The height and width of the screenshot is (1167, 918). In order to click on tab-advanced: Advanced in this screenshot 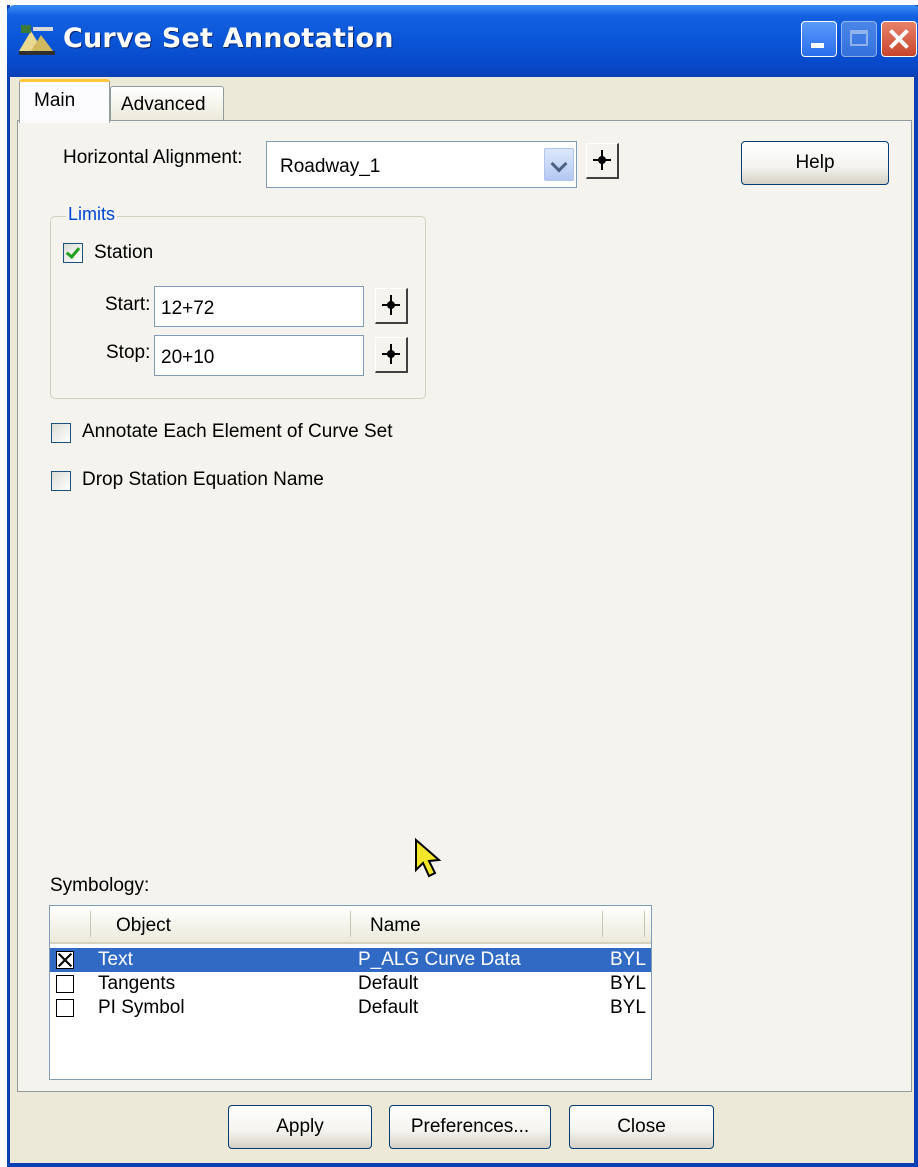, I will do `click(167, 104)`.